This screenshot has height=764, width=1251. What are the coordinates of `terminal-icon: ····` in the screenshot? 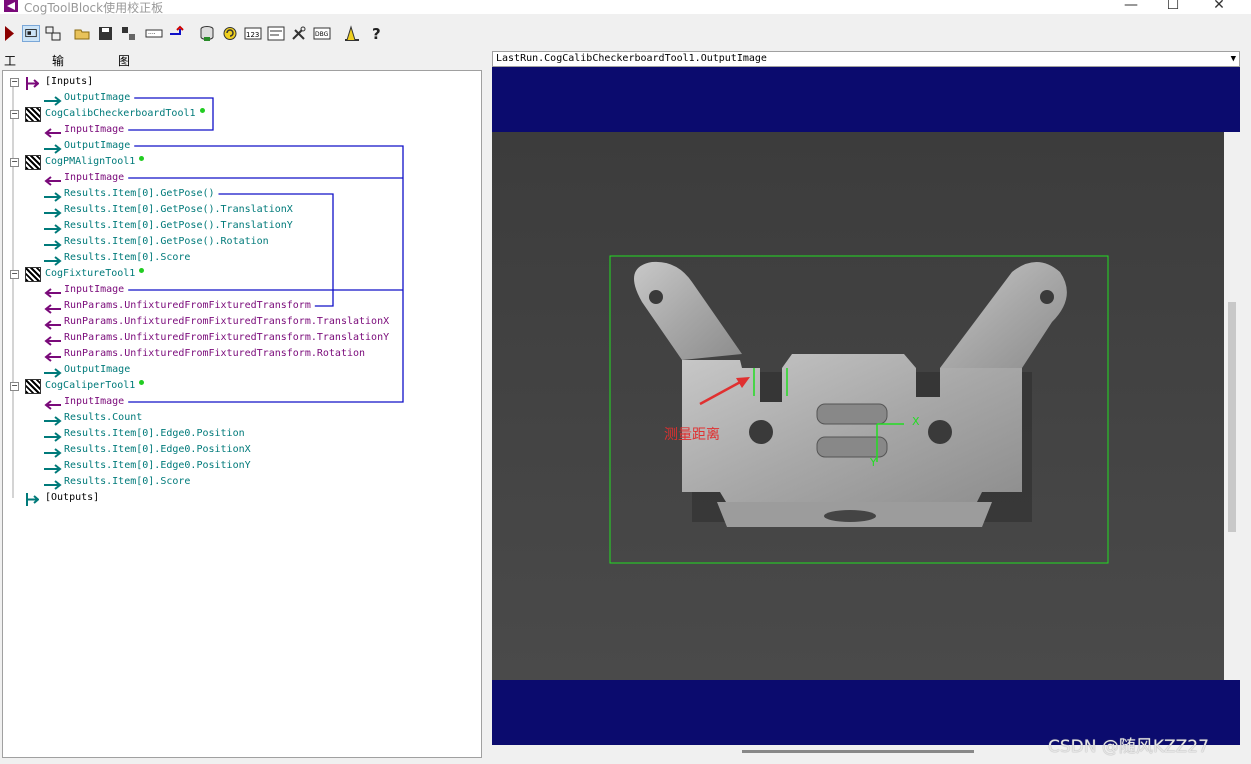 It's located at (154, 33).